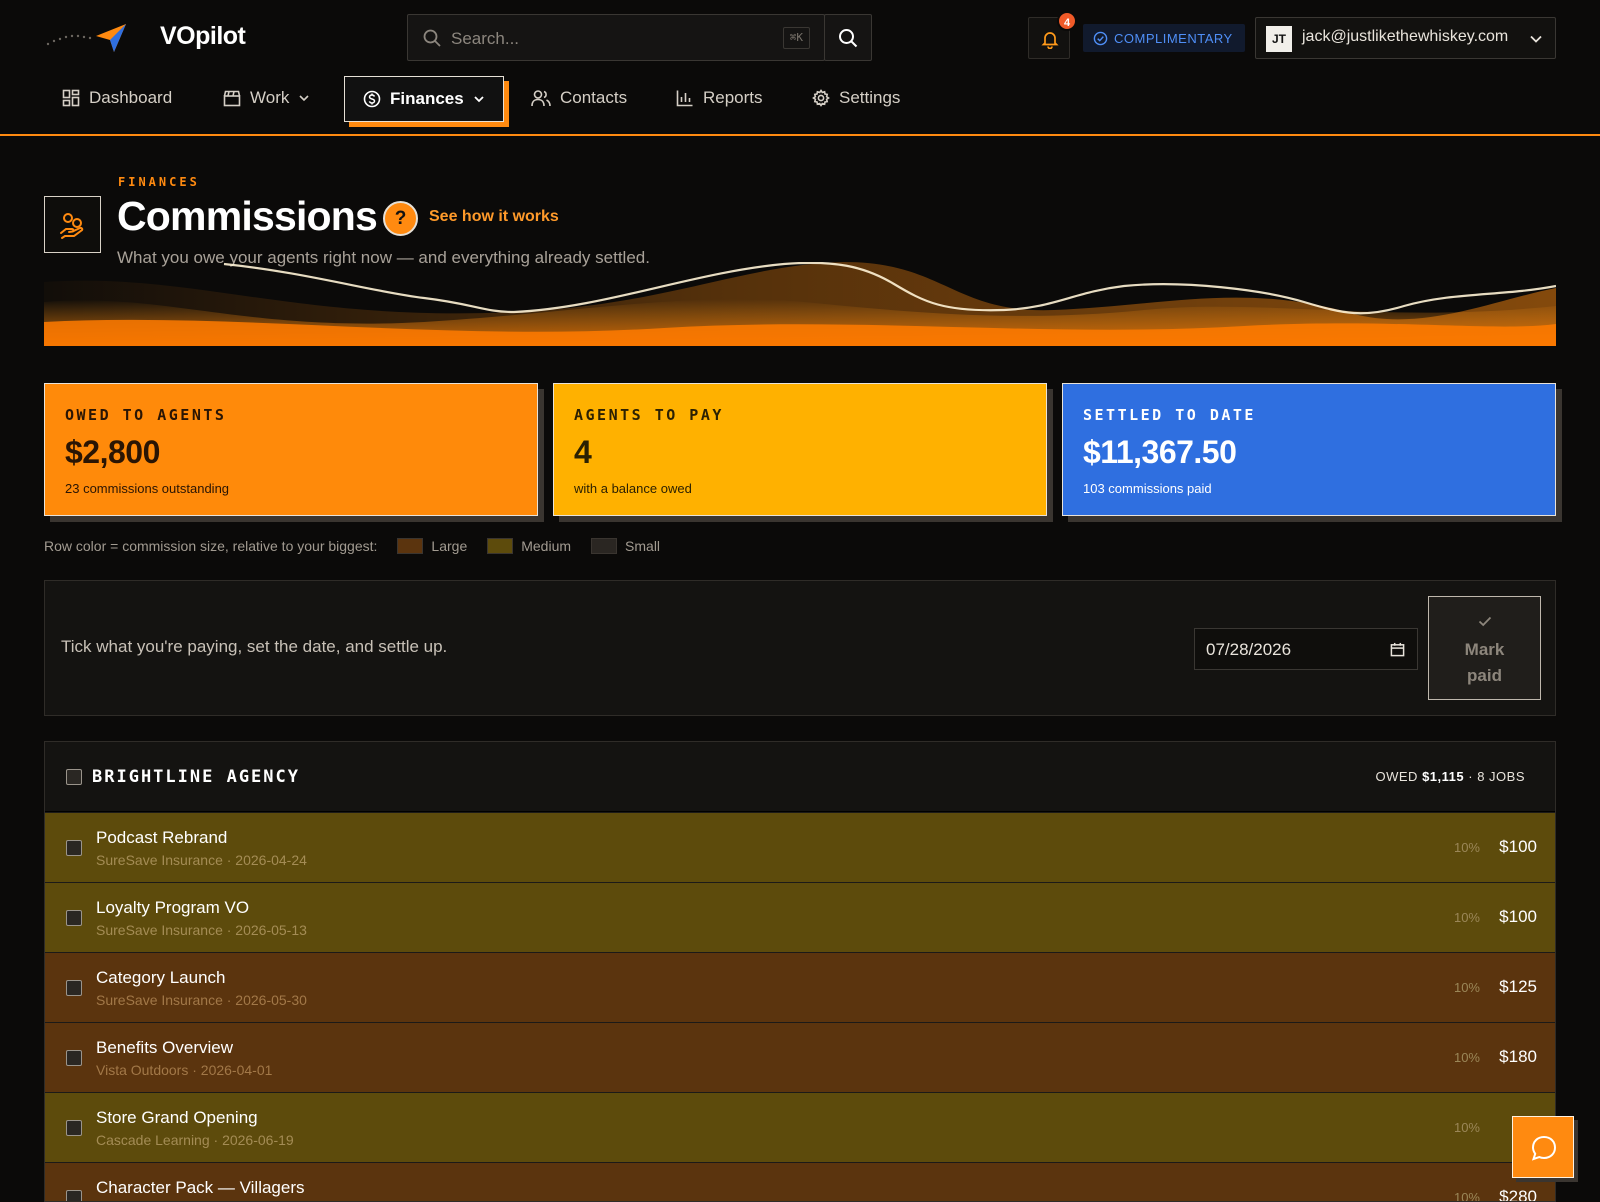 This screenshot has width=1600, height=1202. What do you see at coordinates (1518, 986) in the screenshot?
I see `commission-amount: $125` at bounding box center [1518, 986].